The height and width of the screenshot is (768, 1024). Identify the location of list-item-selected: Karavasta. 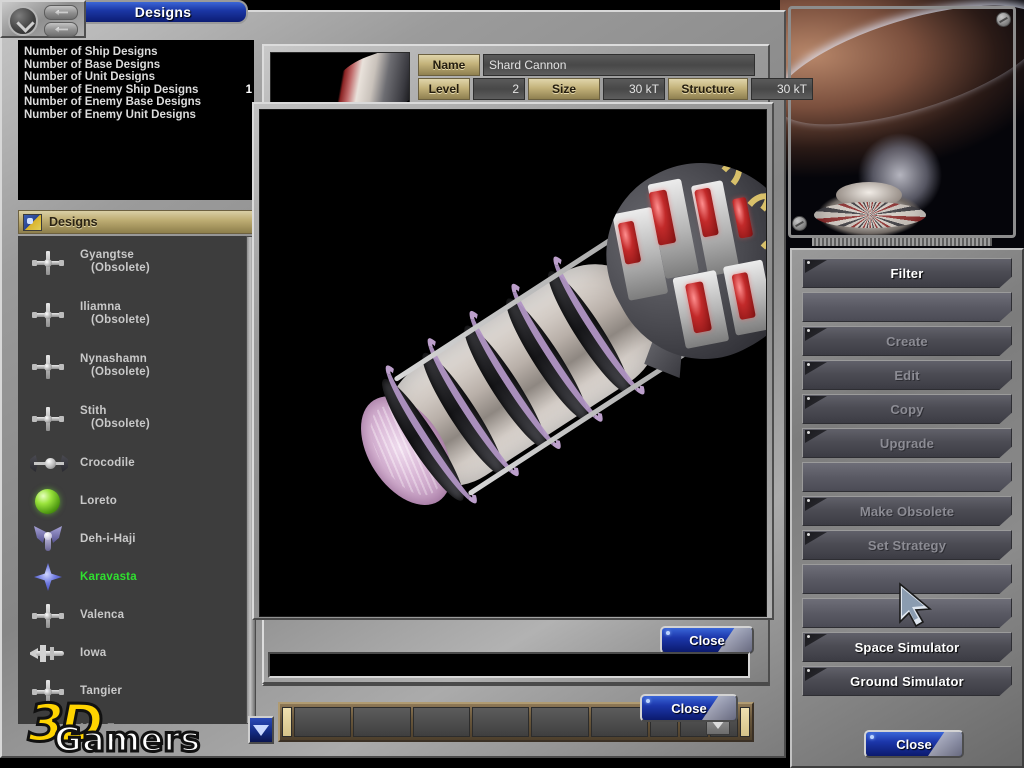
(136, 577).